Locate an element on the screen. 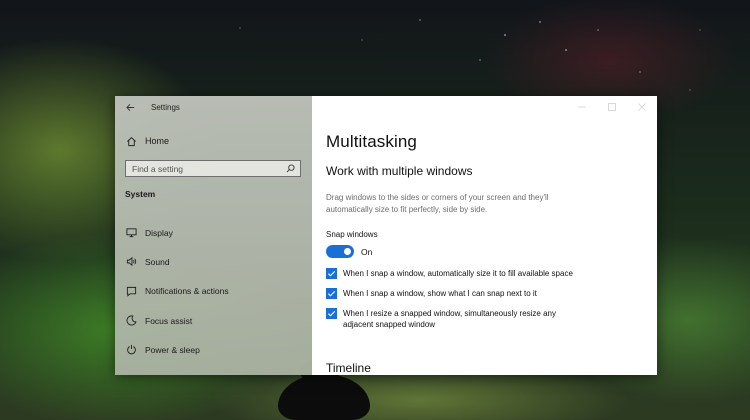 The height and width of the screenshot is (420, 750). back-arrow-icon is located at coordinates (130, 107).